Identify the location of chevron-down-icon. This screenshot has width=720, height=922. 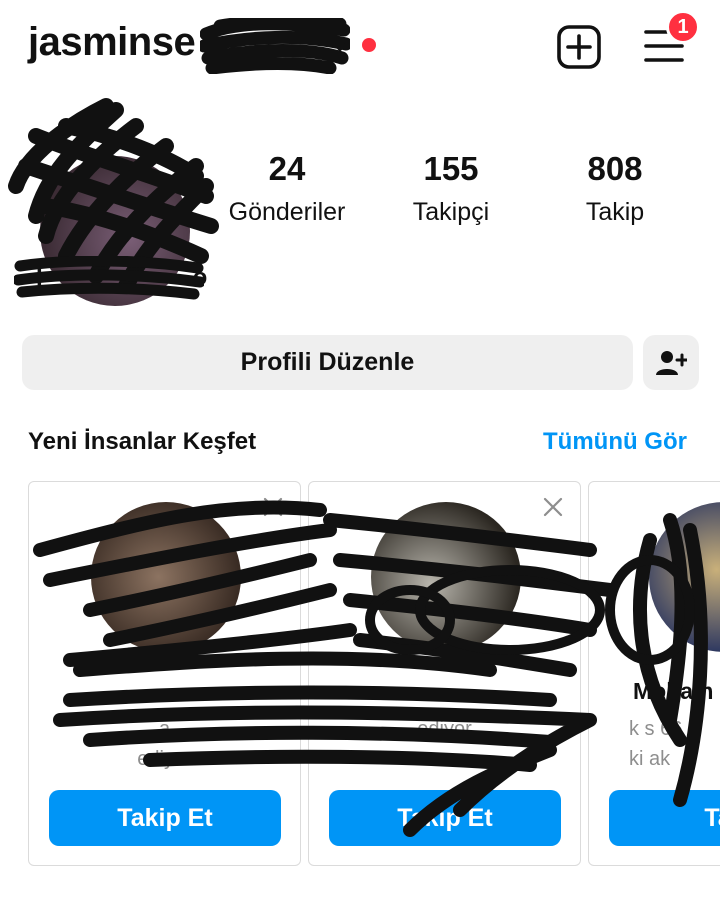
(340, 46).